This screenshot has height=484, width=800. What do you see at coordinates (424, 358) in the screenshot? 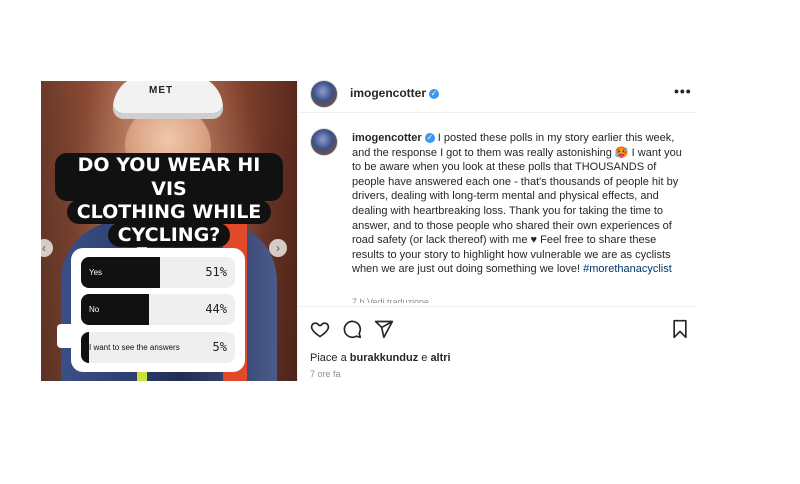
I see `likes-middle: e` at bounding box center [424, 358].